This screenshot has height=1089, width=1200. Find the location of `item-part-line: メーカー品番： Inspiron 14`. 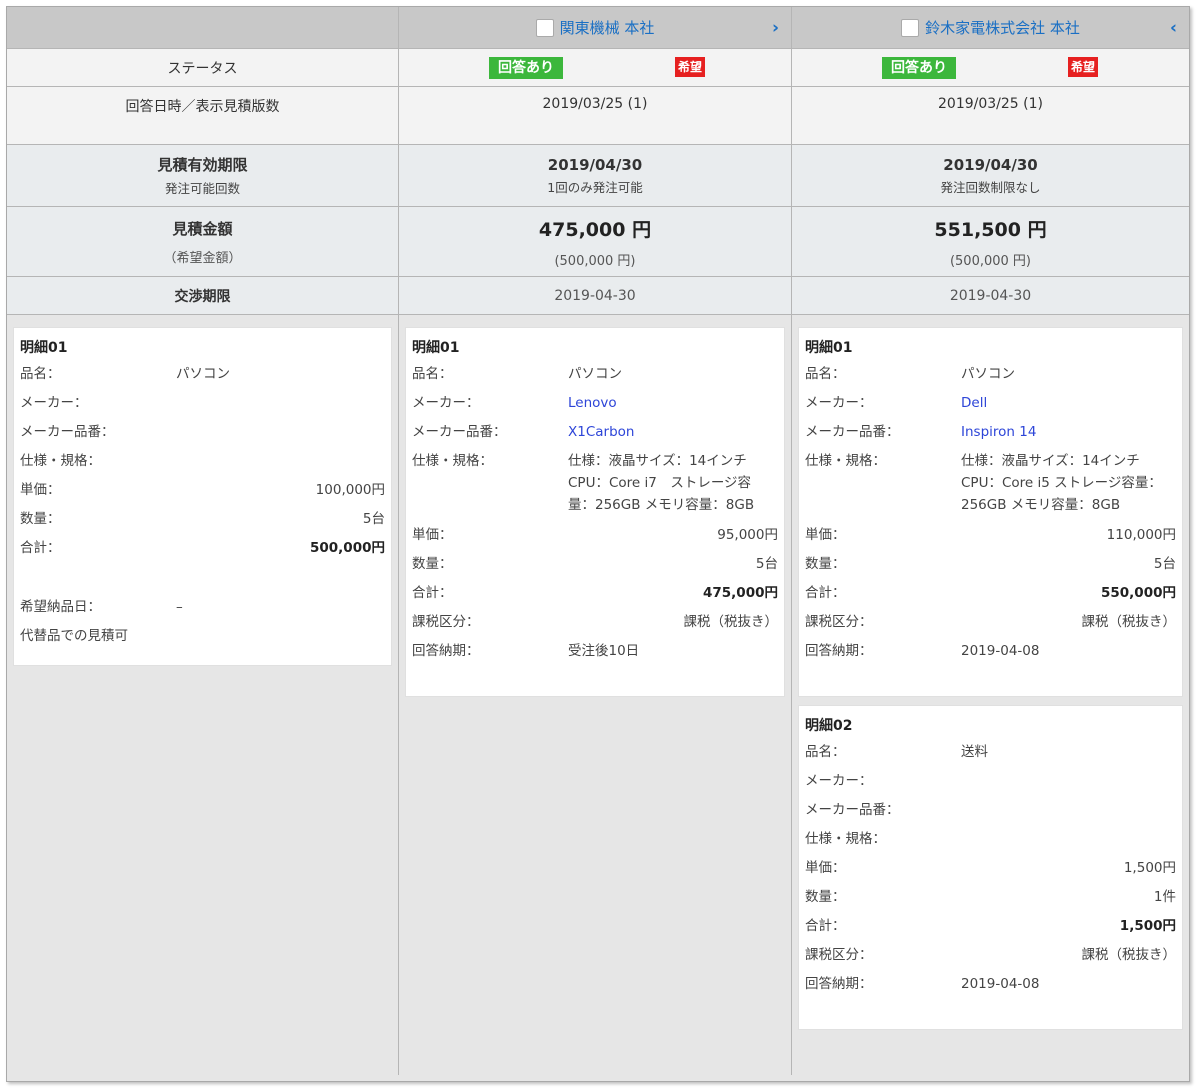

item-part-line: メーカー品番： Inspiron 14 is located at coordinates (990, 438).